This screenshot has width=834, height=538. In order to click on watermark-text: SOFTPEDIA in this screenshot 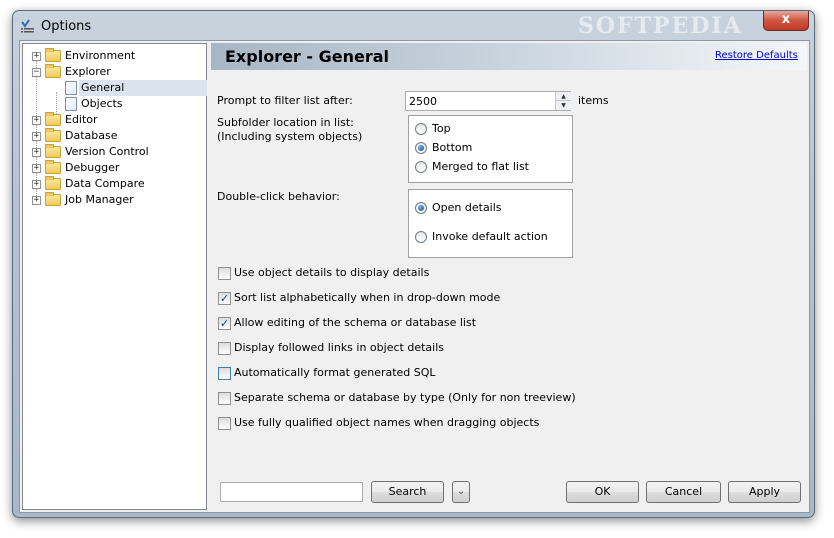, I will do `click(660, 26)`.